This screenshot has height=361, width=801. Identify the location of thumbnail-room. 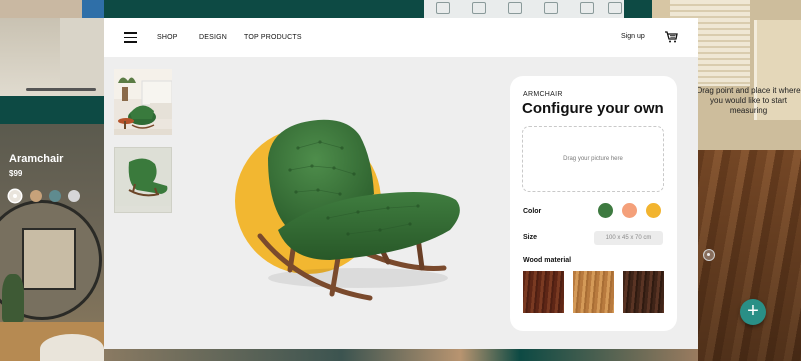
(143, 102).